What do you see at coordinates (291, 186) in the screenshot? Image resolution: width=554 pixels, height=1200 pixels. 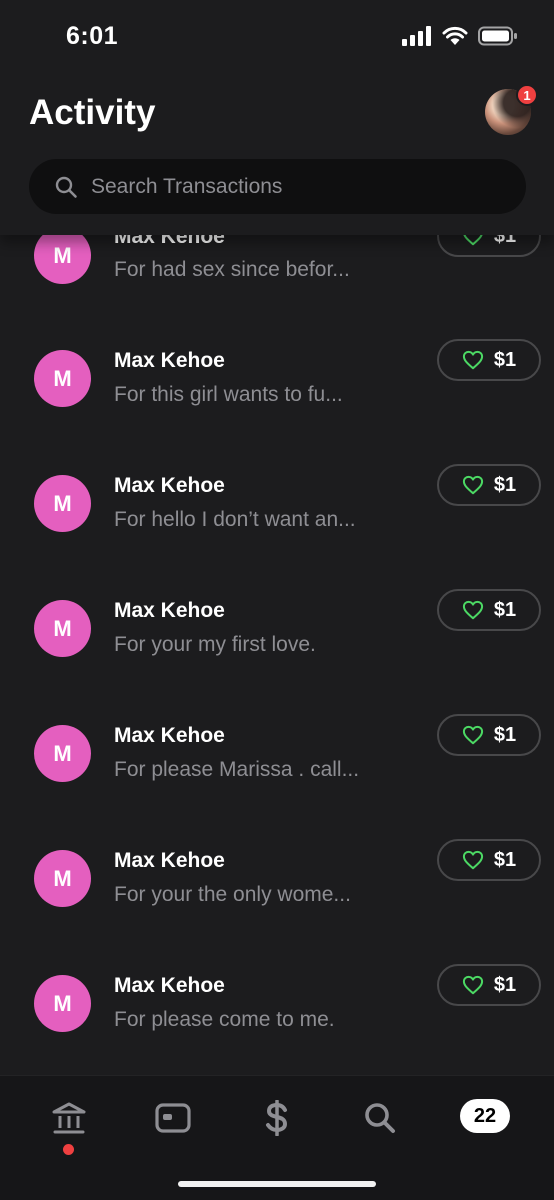 I see `search-input` at bounding box center [291, 186].